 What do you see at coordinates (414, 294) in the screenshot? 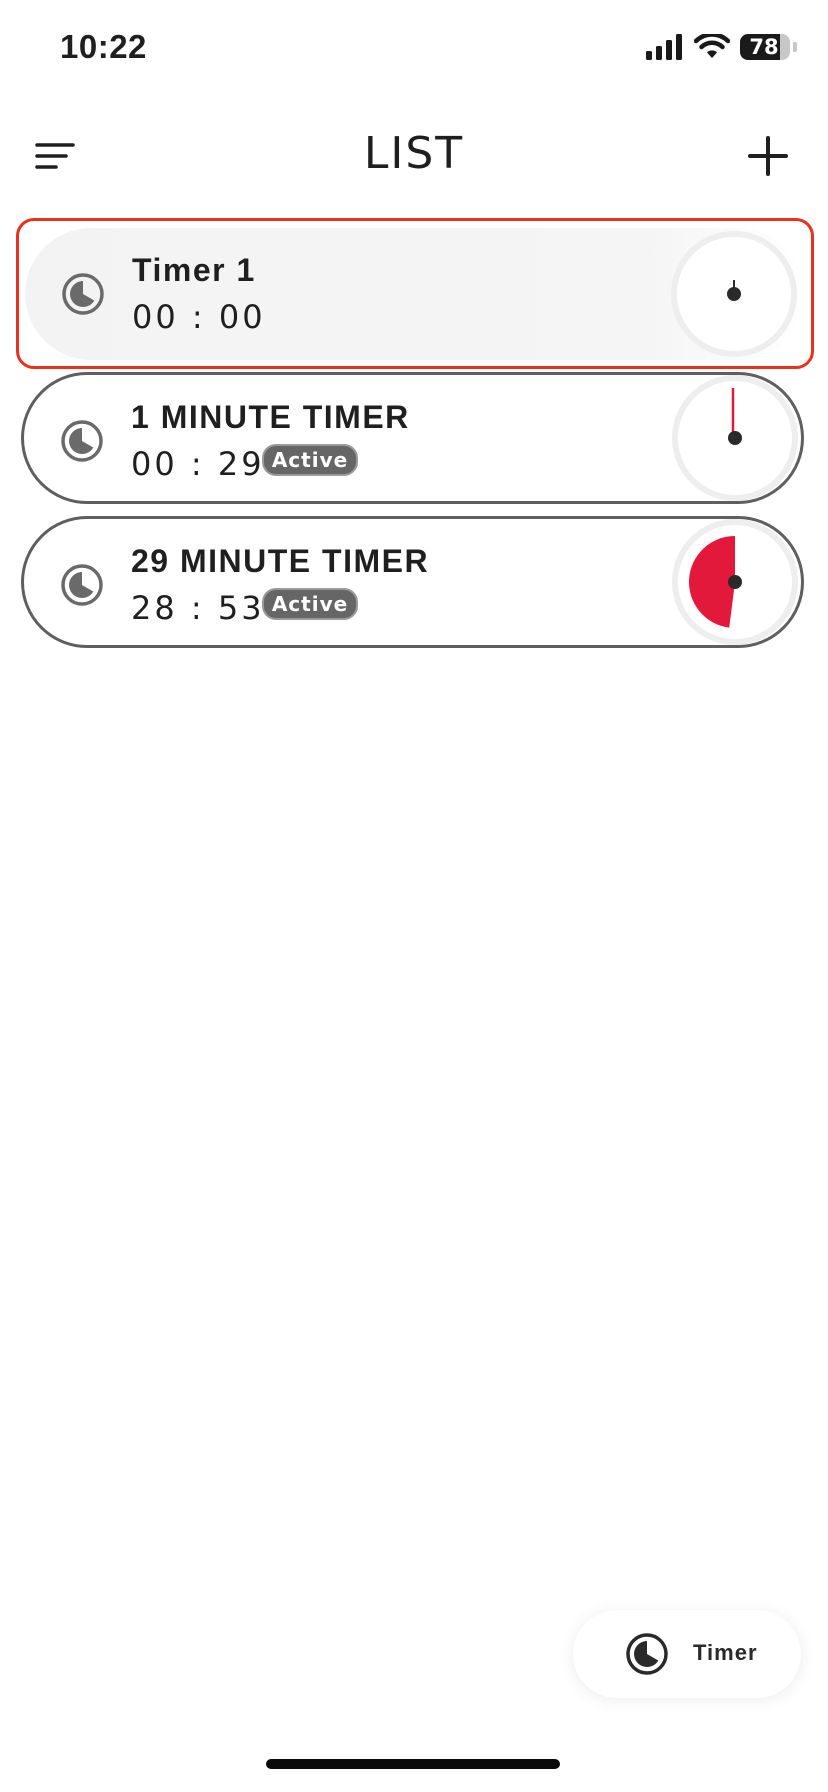
I see `timer-card-1: Timer 1 00 : 00` at bounding box center [414, 294].